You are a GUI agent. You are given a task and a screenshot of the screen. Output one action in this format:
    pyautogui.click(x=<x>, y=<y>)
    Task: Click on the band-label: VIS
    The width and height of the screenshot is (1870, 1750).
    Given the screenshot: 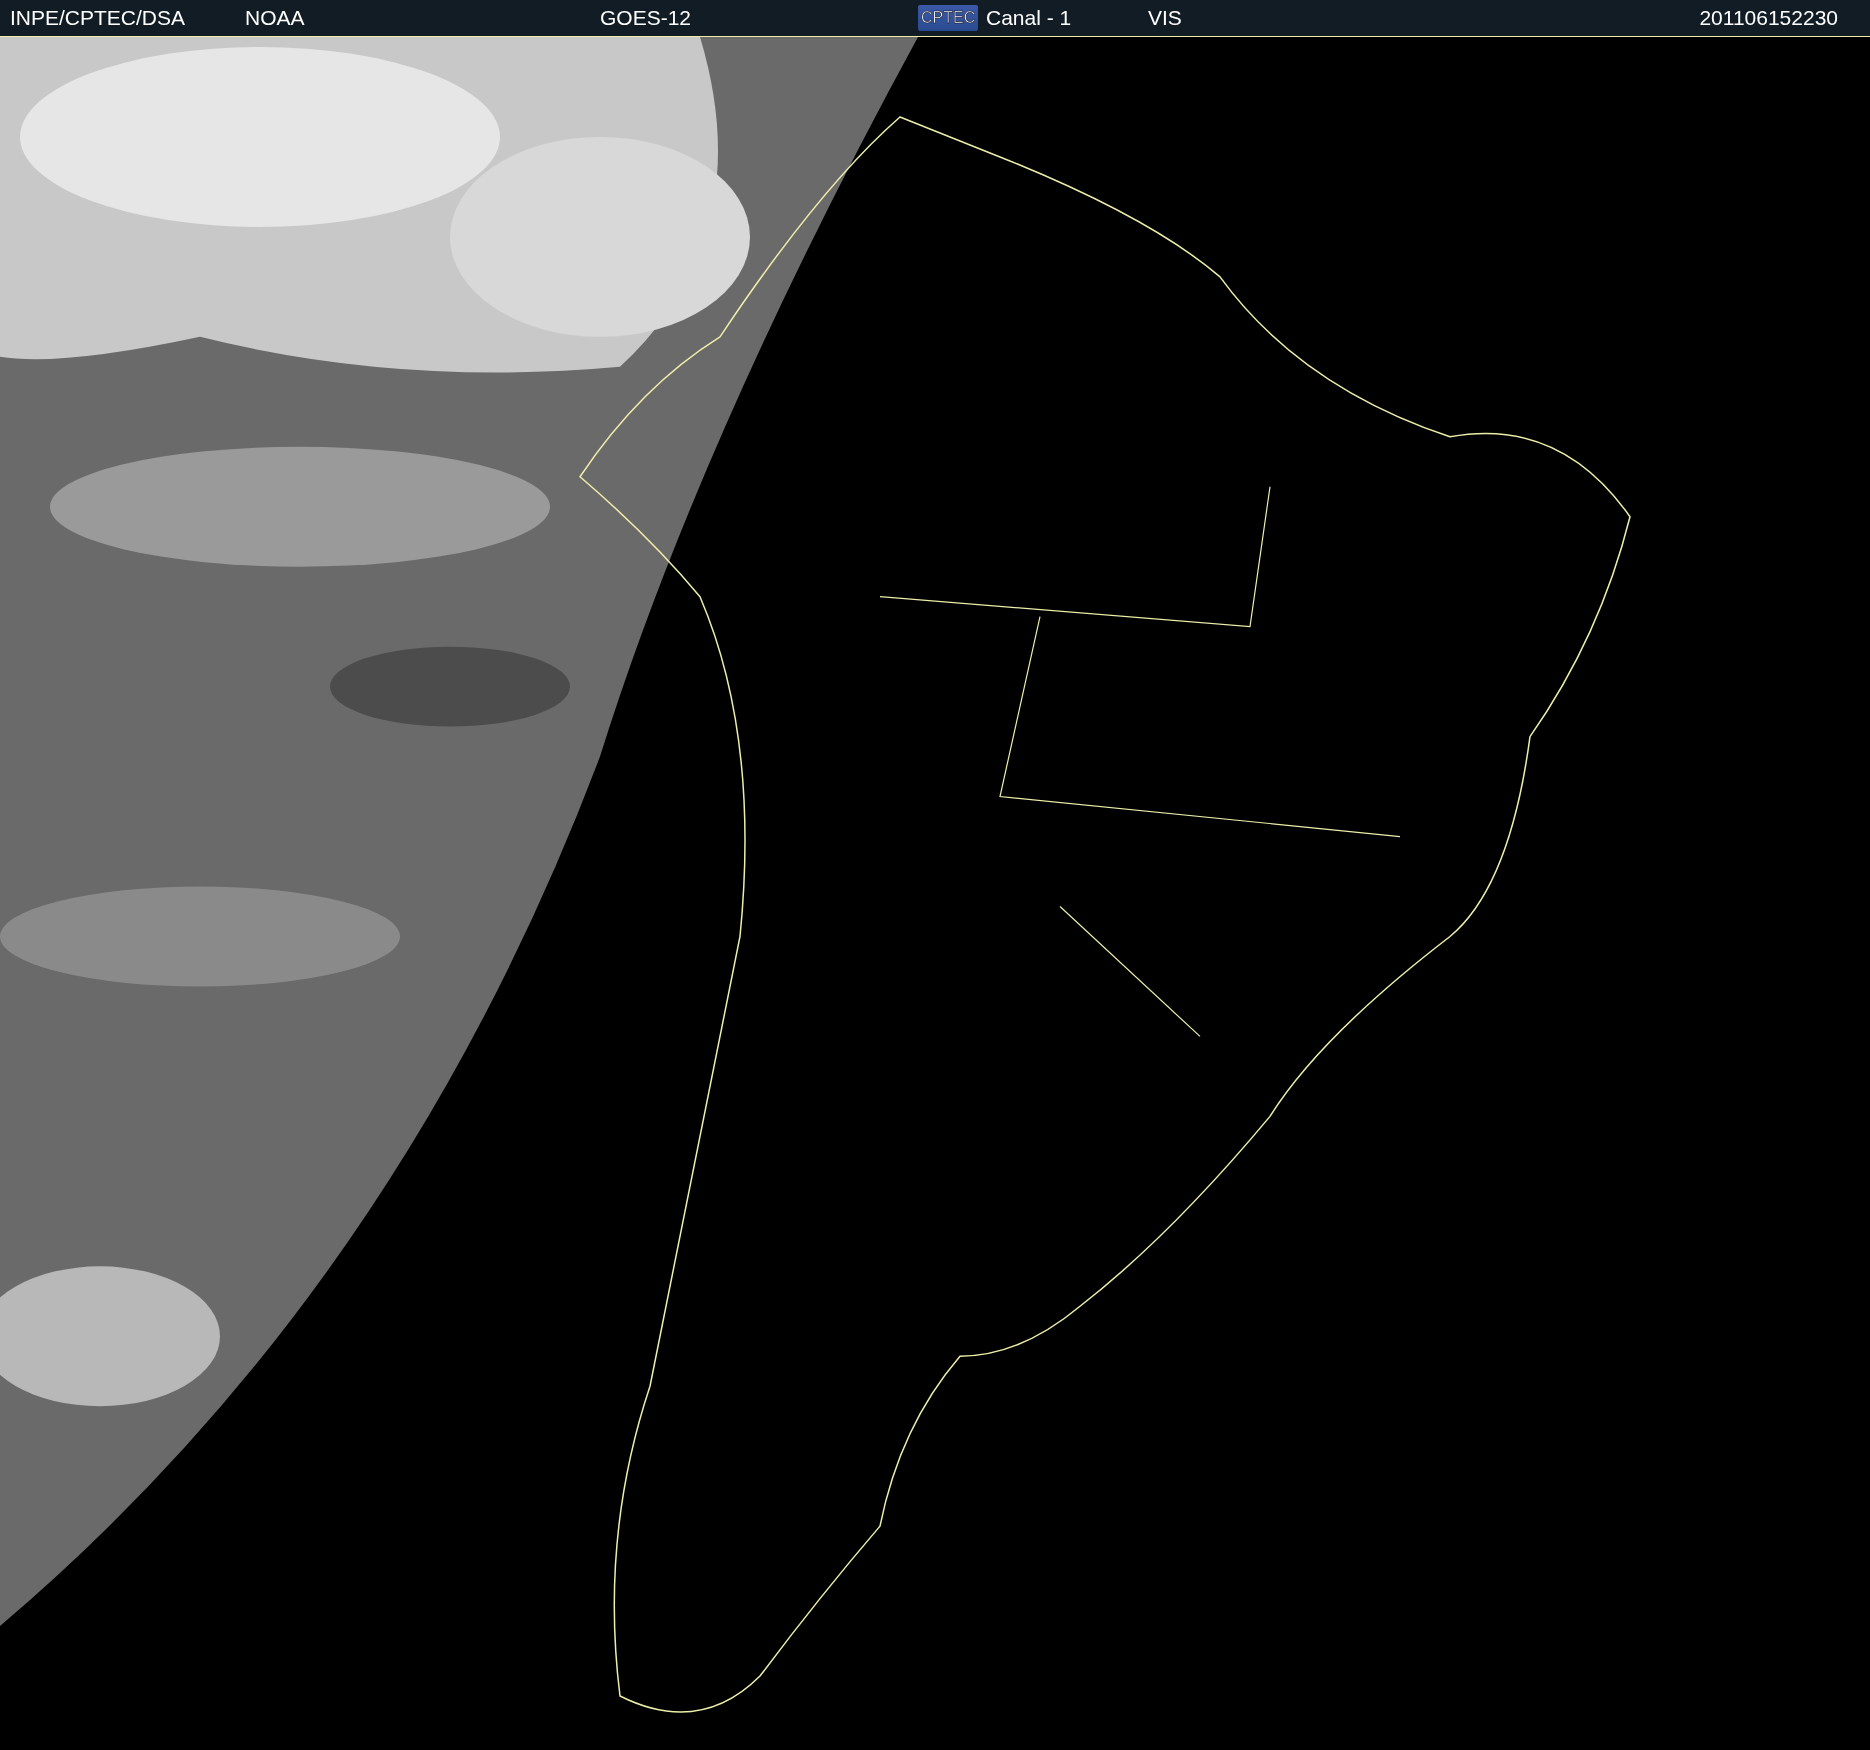 What is the action you would take?
    pyautogui.click(x=1165, y=18)
    